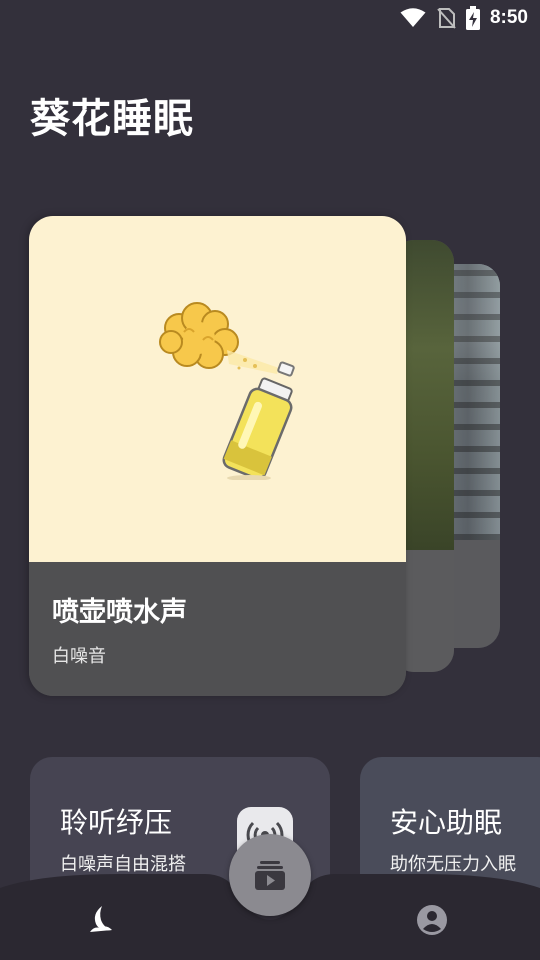  I want to click on battery-charging-icon, so click(472, 18).